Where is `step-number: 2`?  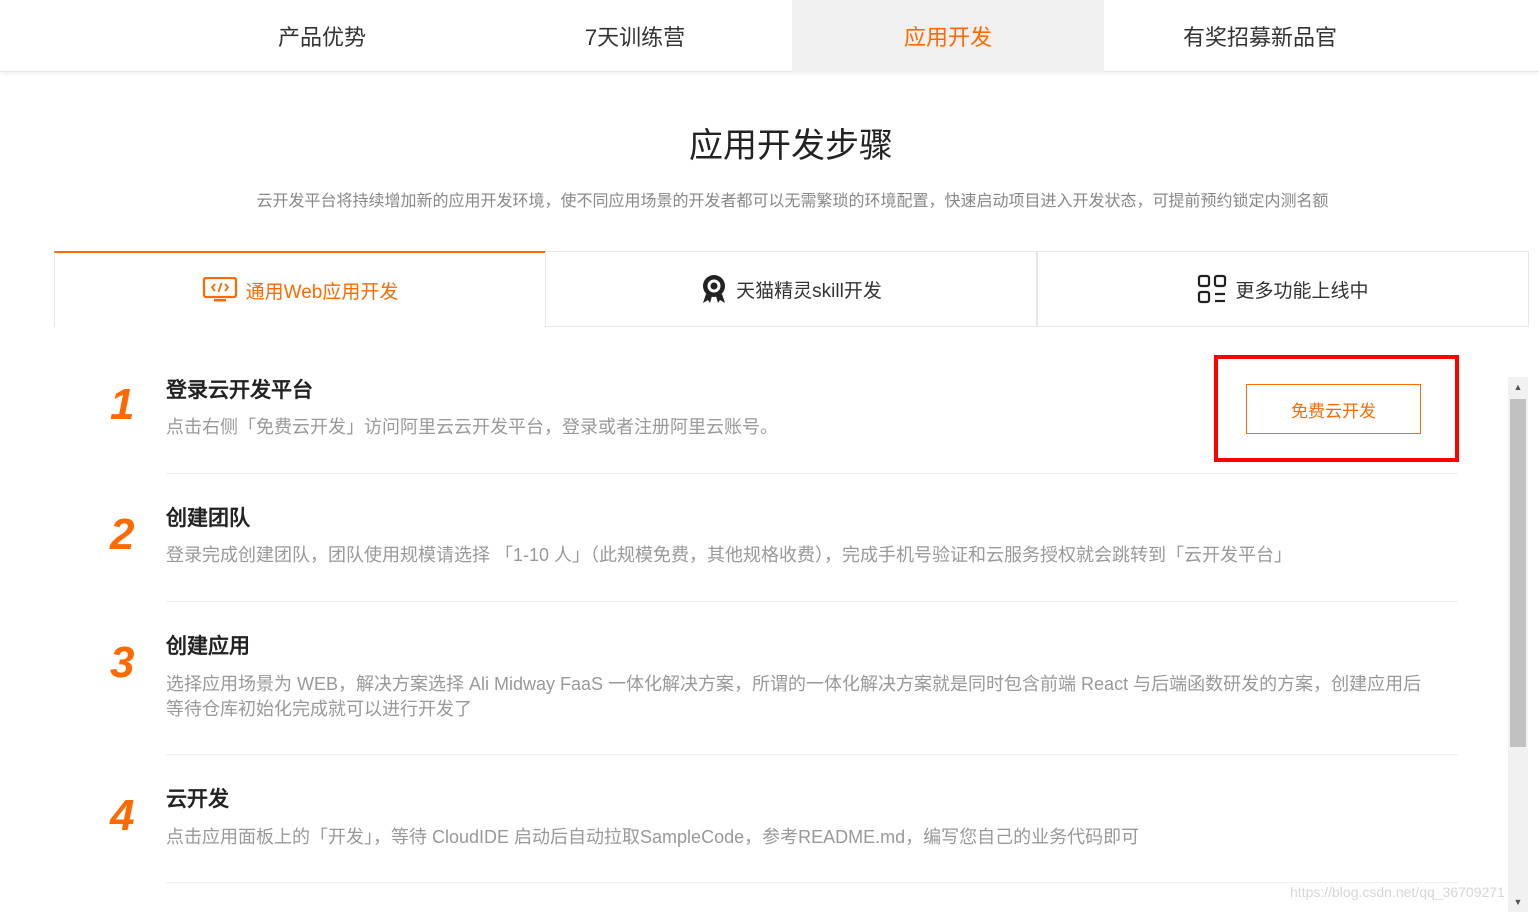 step-number: 2 is located at coordinates (122, 534).